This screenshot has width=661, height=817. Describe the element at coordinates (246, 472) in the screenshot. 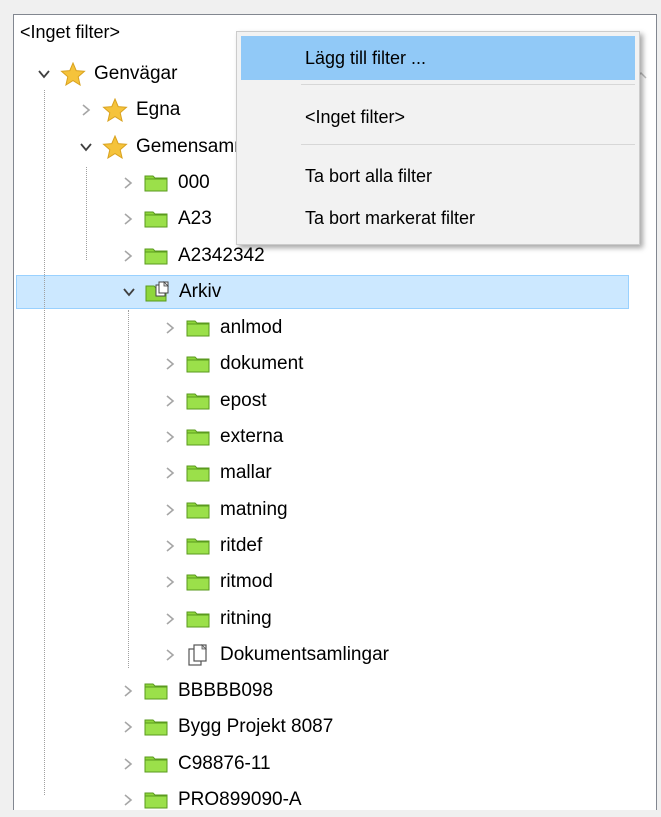

I see `tree-row-label: mallar` at that location.